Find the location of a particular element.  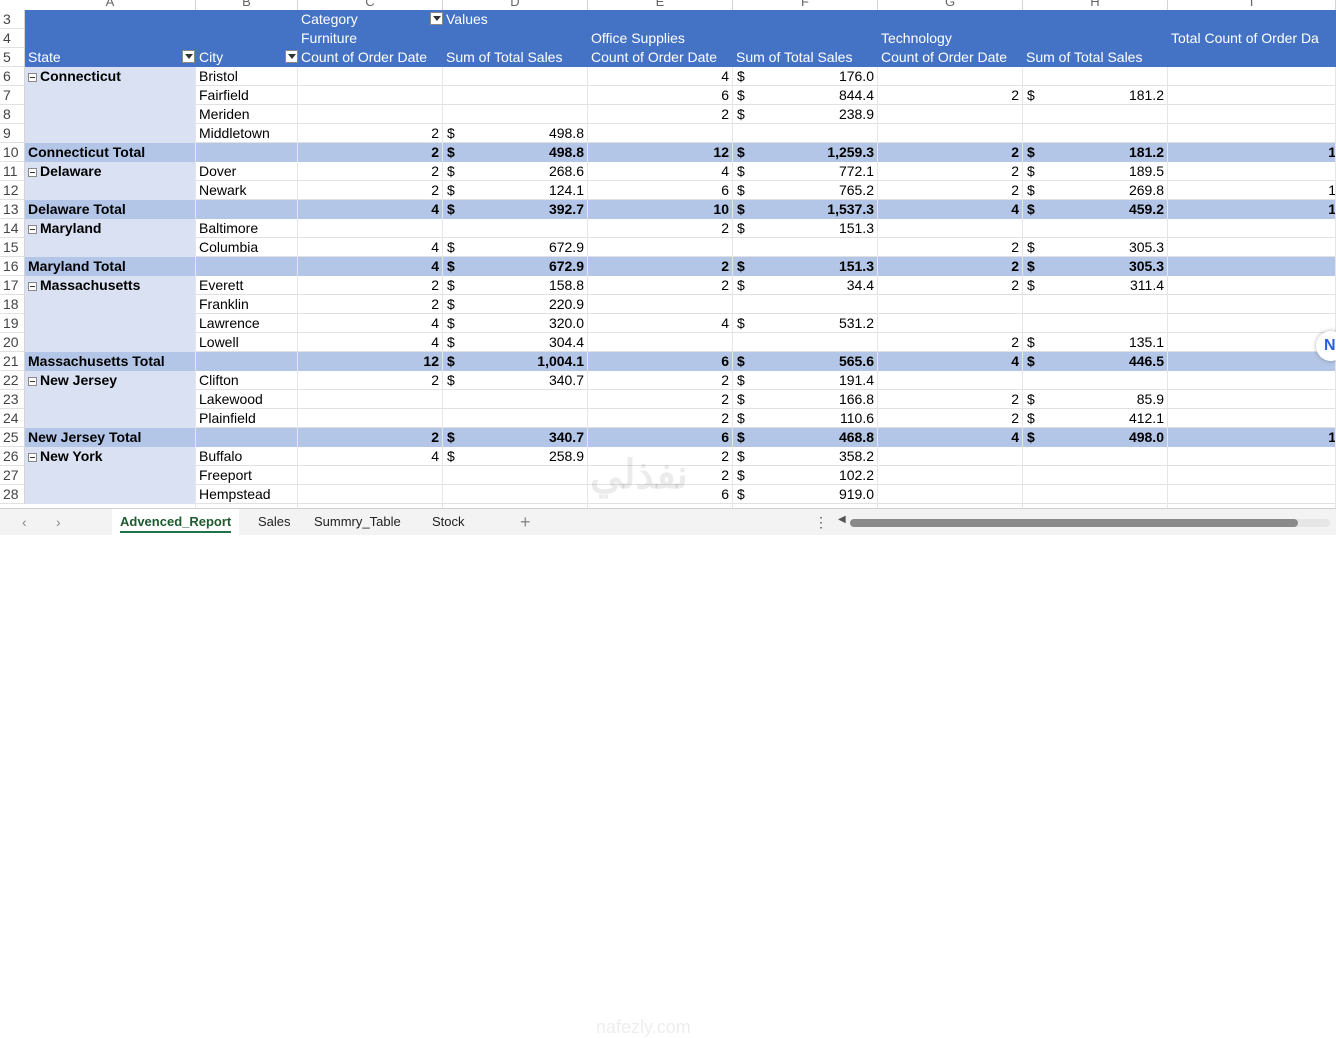

grand-total-count-value: 1 is located at coordinates (1332, 152).